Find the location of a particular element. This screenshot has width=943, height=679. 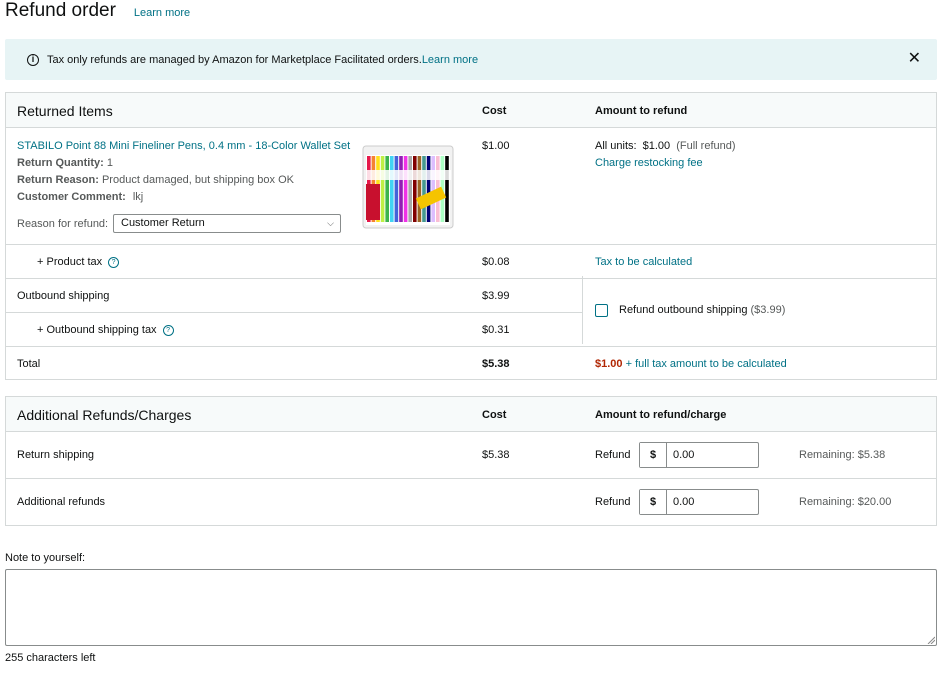

item-cost: $1.00 is located at coordinates (496, 146).